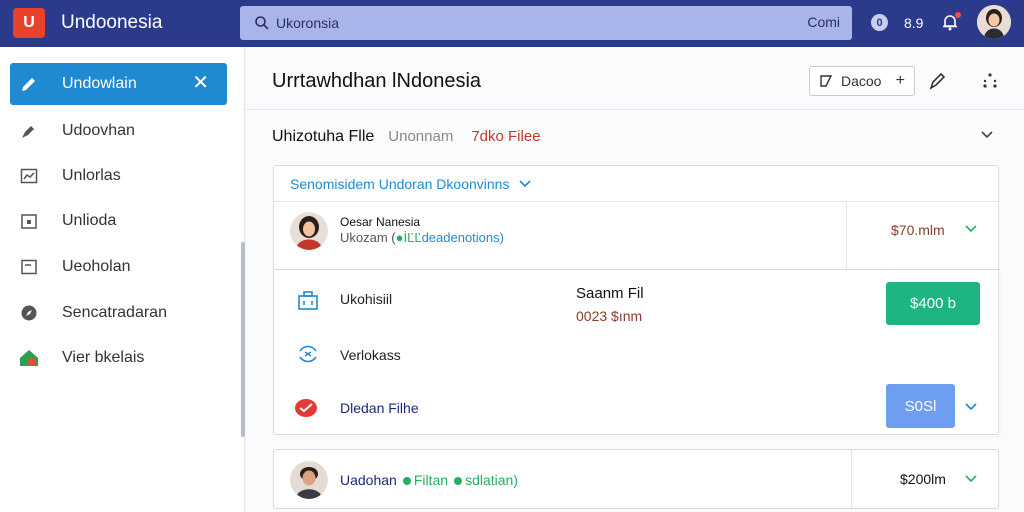  Describe the element at coordinates (29, 176) in the screenshot. I see `chart-icon` at that location.